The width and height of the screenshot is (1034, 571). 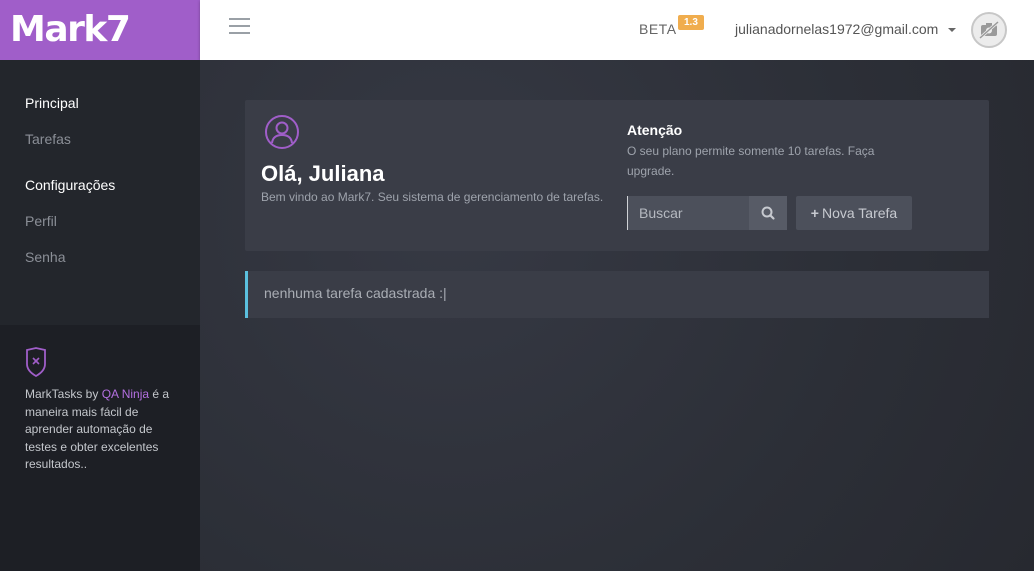 What do you see at coordinates (837, 29) in the screenshot?
I see `user-email: julianadornelas1972@gmail.com` at bounding box center [837, 29].